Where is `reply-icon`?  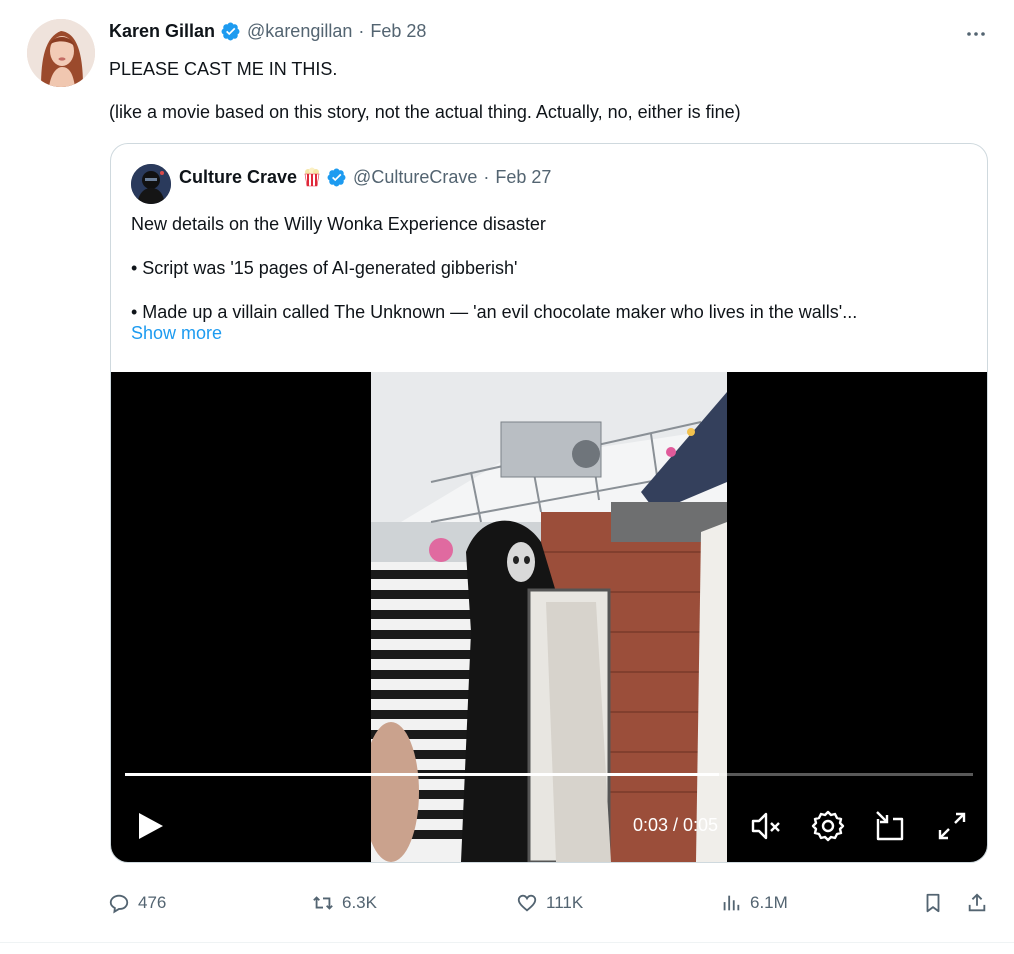 reply-icon is located at coordinates (119, 904).